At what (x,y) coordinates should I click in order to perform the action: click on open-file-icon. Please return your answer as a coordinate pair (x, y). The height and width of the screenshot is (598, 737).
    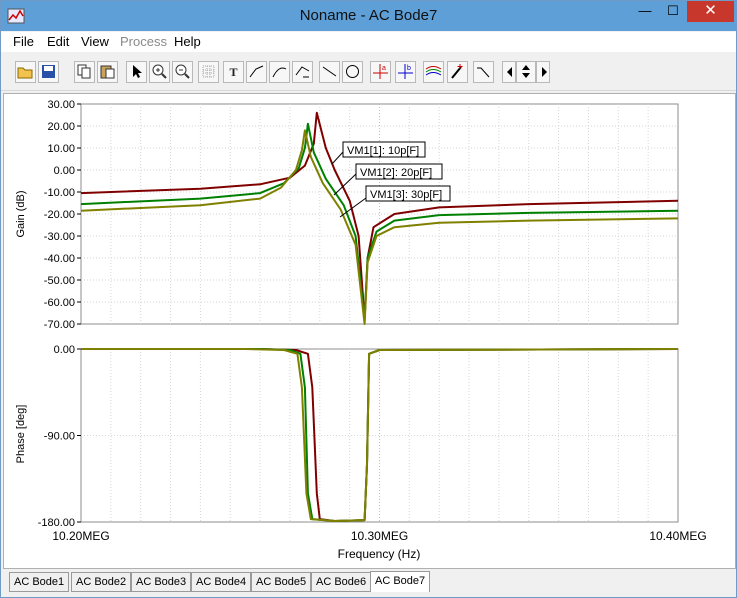
    Looking at the image, I should click on (25, 72).